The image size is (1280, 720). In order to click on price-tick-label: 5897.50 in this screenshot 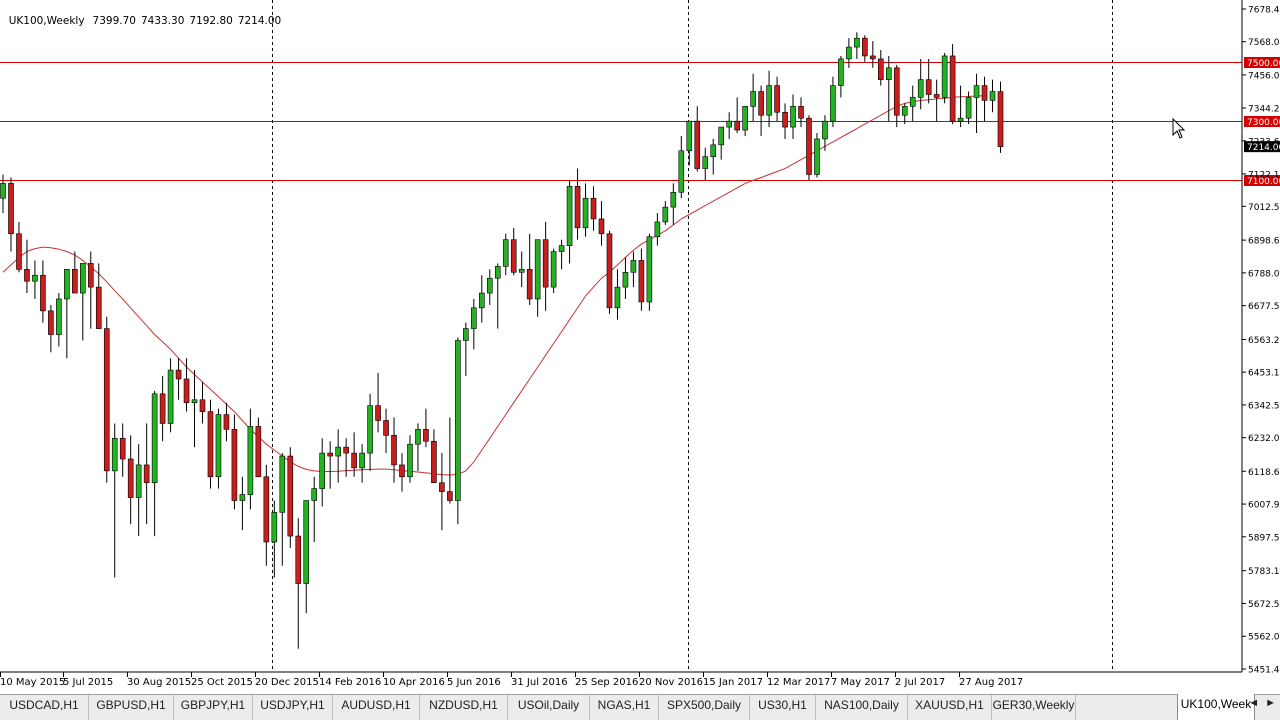, I will do `click(1264, 538)`.